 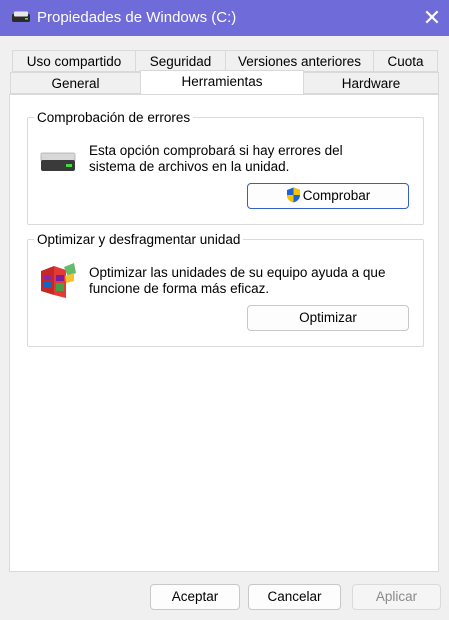 What do you see at coordinates (371, 83) in the screenshot?
I see `tab-hardware: Hardware` at bounding box center [371, 83].